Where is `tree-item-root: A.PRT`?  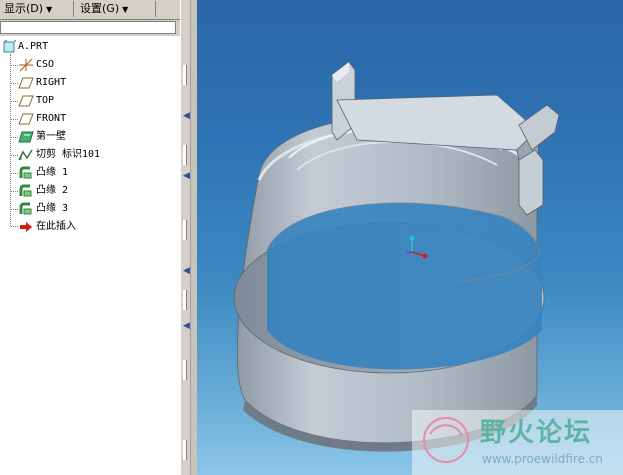 tree-item-root: A.PRT is located at coordinates (87, 47).